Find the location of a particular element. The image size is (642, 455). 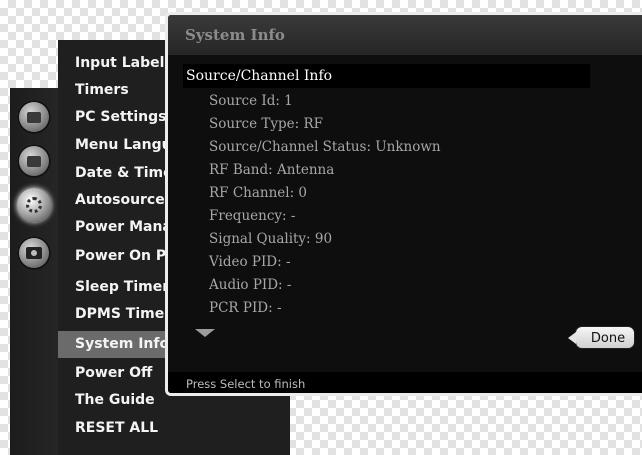

done-button: Done is located at coordinates (601, 337).